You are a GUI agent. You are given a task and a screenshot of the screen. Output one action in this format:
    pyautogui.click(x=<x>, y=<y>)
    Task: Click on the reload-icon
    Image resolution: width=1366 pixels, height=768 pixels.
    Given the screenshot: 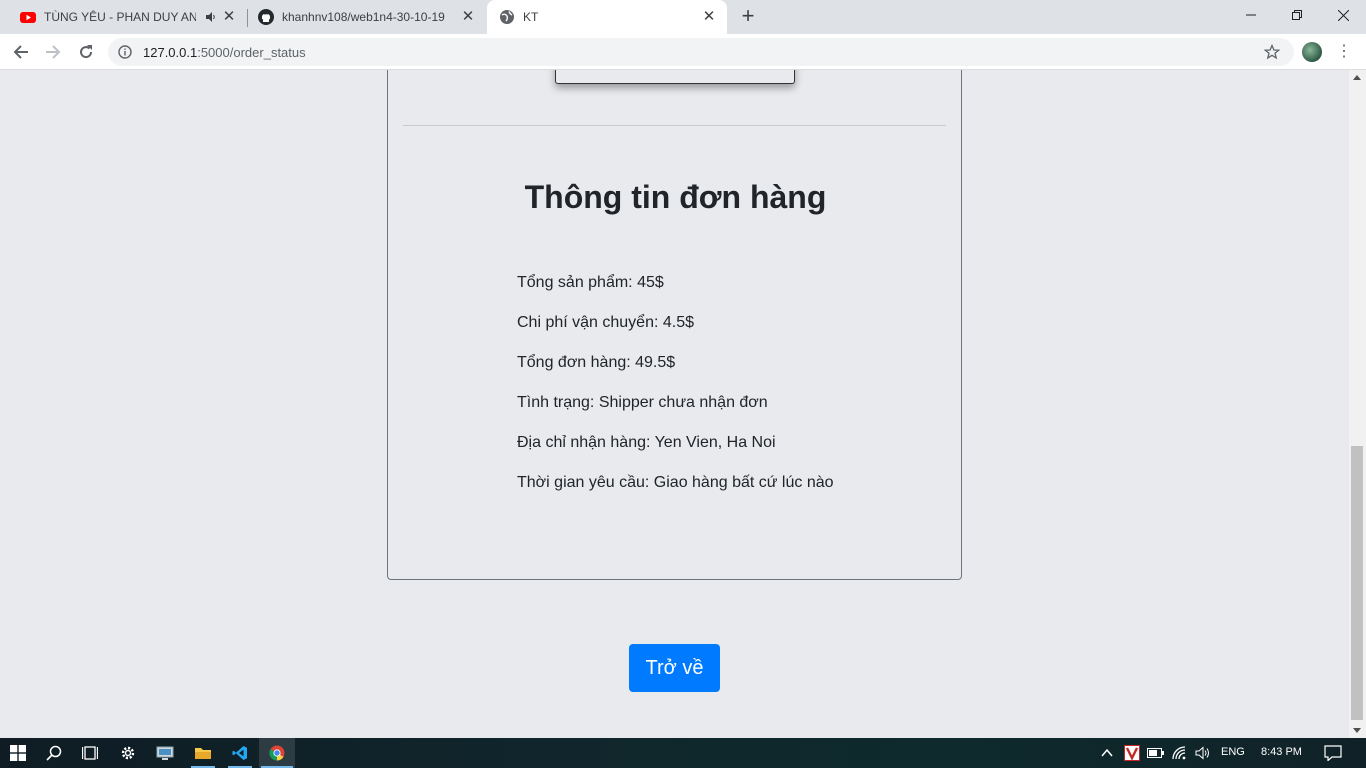 What is the action you would take?
    pyautogui.click(x=86, y=52)
    